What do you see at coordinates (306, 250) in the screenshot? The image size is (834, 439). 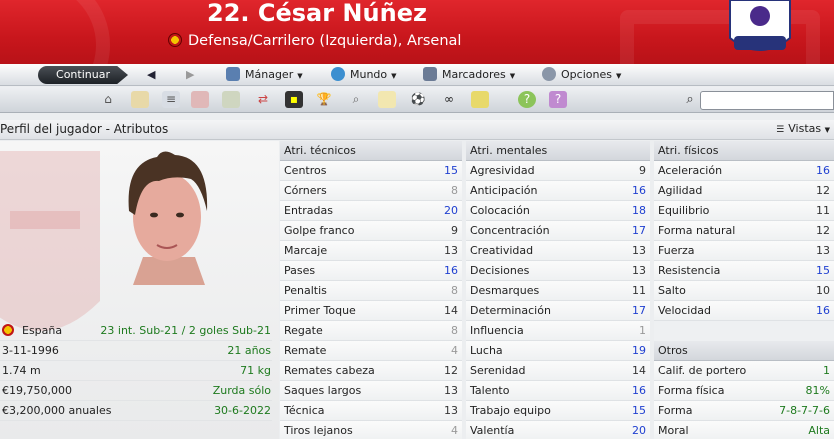 I see `technical-attr-name: Marcaje` at bounding box center [306, 250].